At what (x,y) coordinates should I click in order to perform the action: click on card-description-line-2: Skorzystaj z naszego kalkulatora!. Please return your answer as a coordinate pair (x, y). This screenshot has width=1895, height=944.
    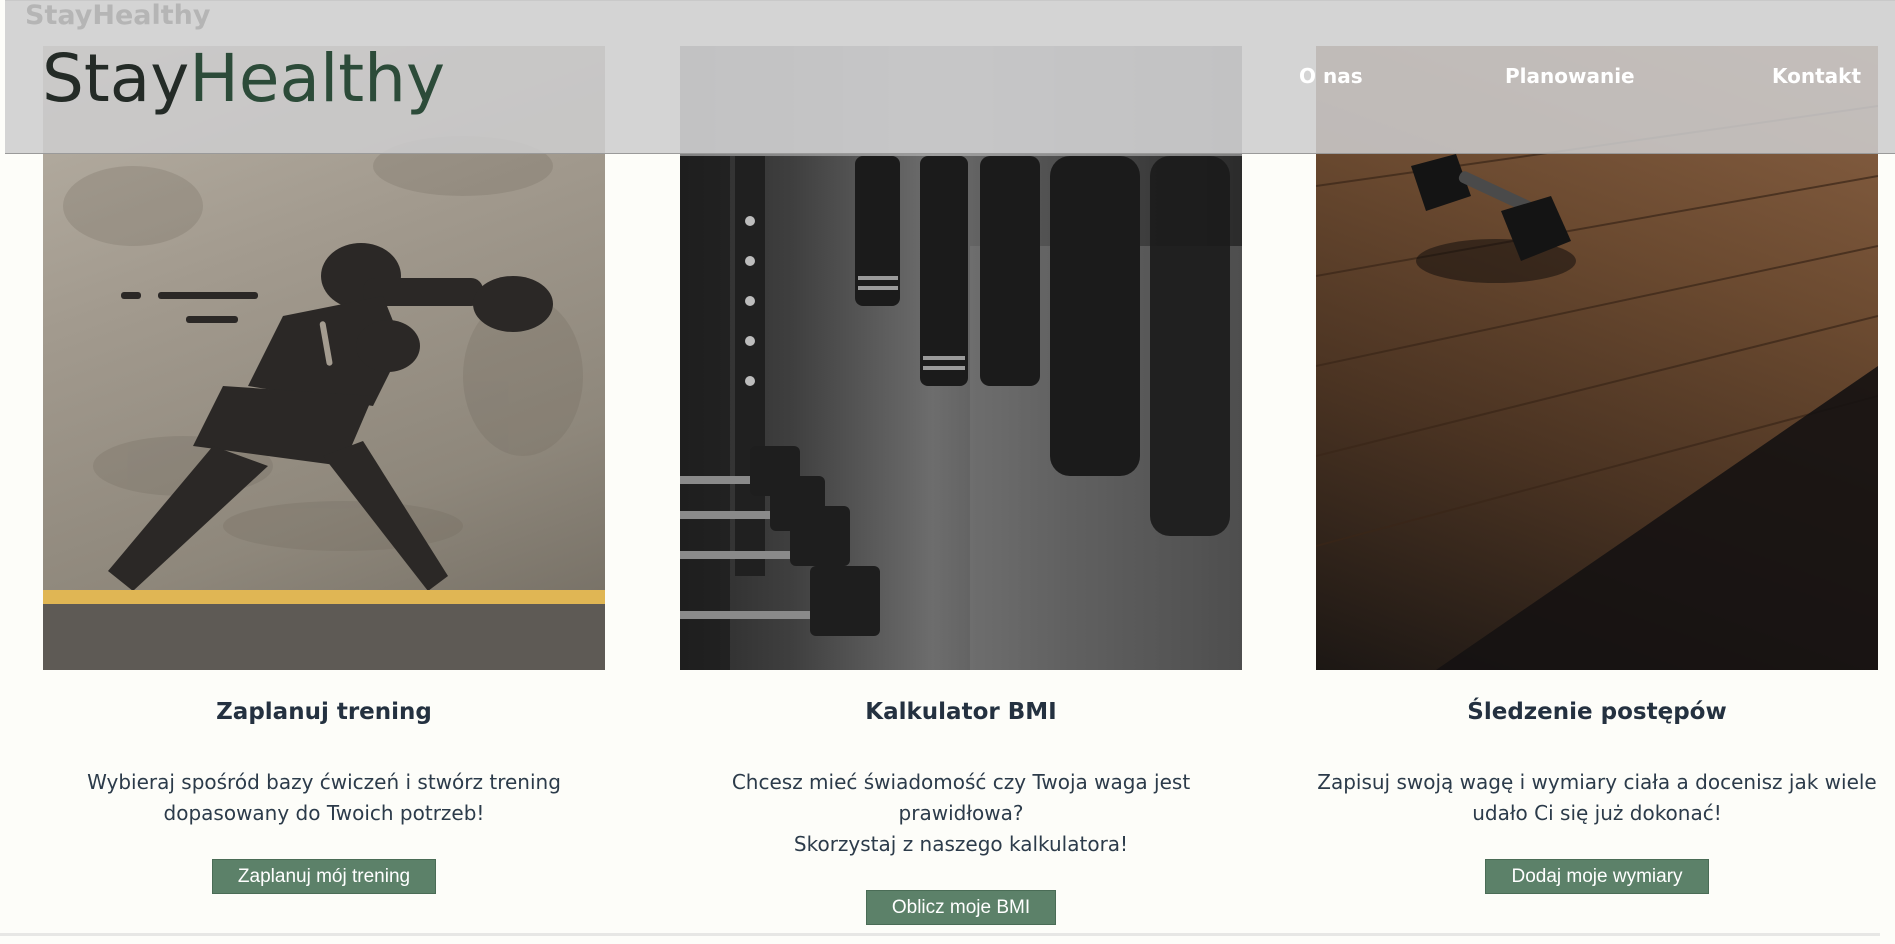
    Looking at the image, I should click on (961, 844).